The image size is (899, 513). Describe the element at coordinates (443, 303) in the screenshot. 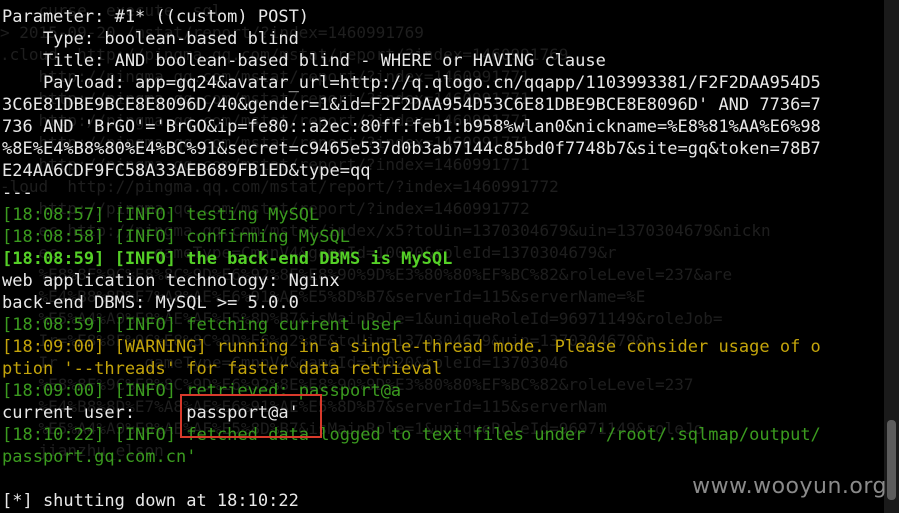

I see `terminal-line: back-end DBMS: MySQL >= 5.0.0` at that location.